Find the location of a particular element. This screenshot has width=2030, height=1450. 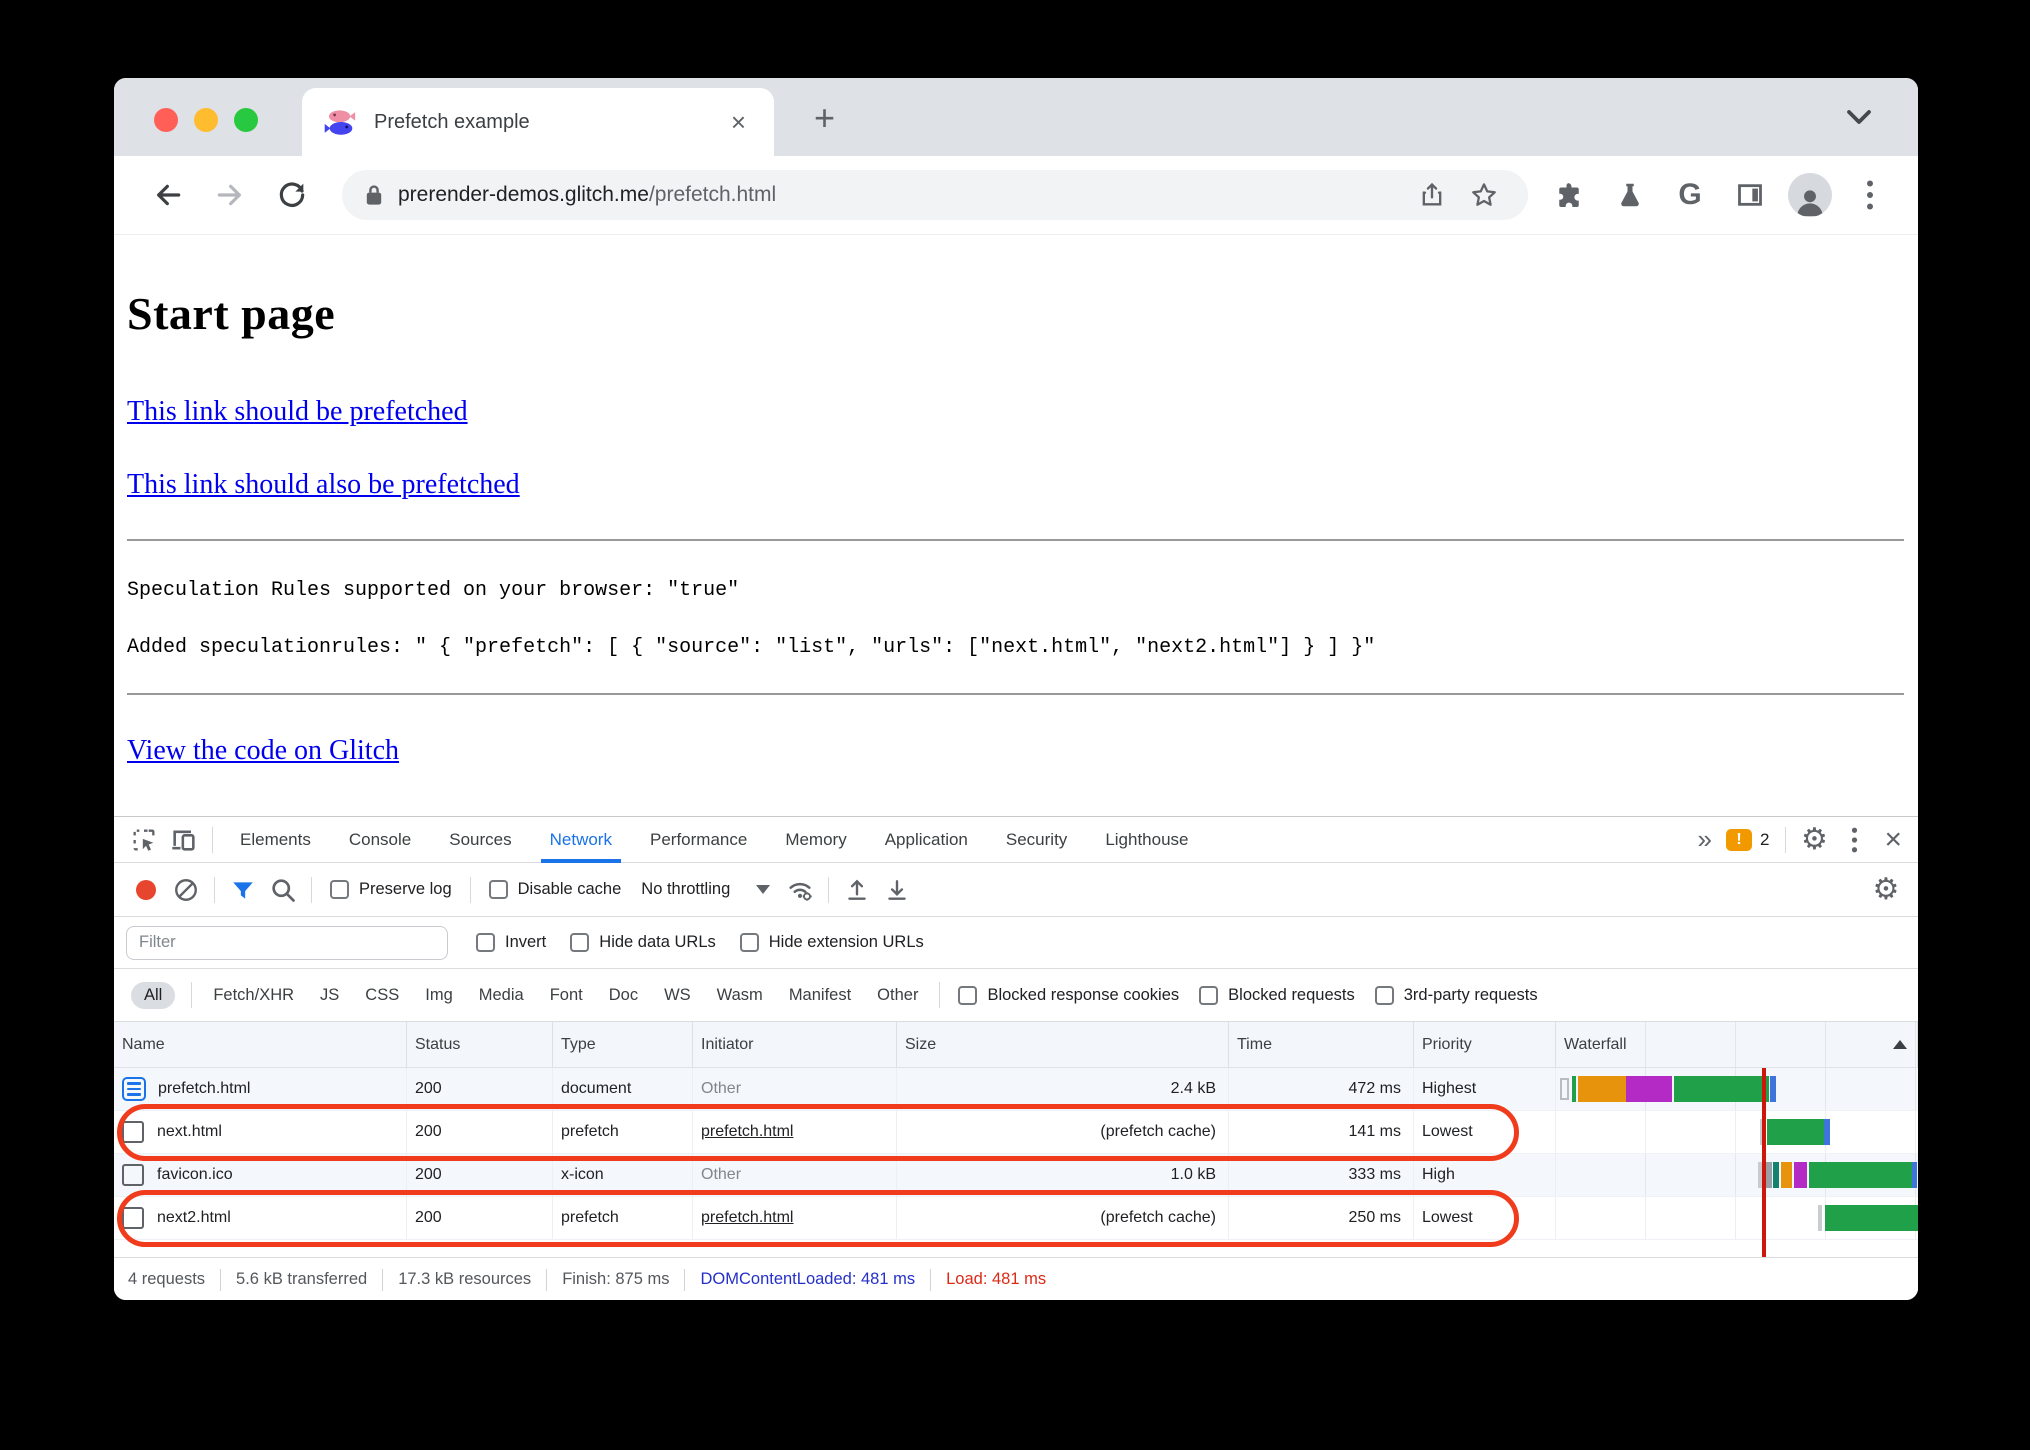

column-header-name: Name is located at coordinates (260, 1044).